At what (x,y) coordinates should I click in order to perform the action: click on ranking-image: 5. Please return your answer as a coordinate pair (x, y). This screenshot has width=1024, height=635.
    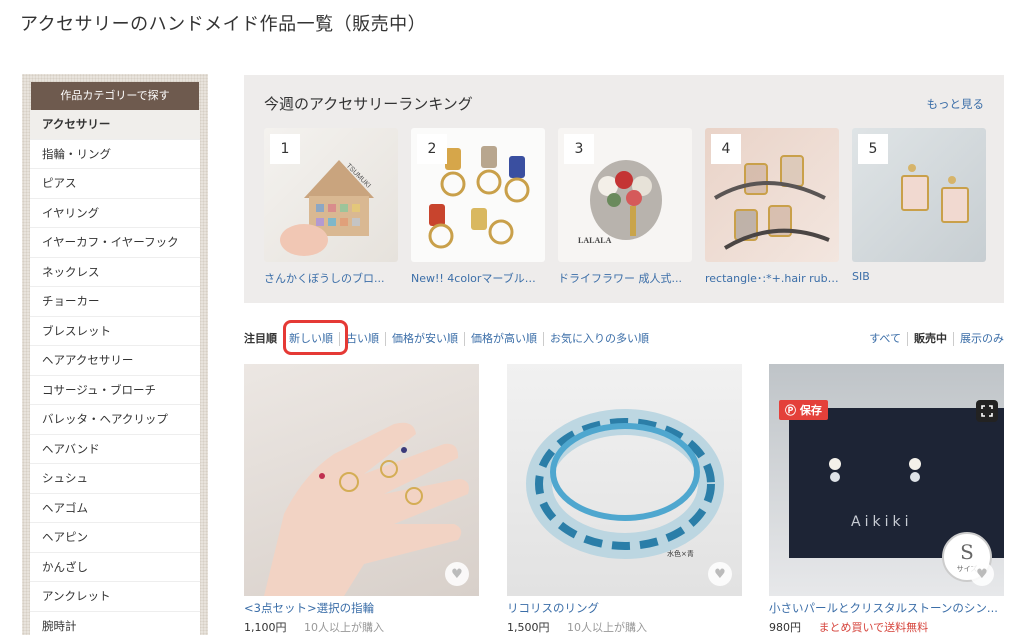
    Looking at the image, I should click on (919, 195).